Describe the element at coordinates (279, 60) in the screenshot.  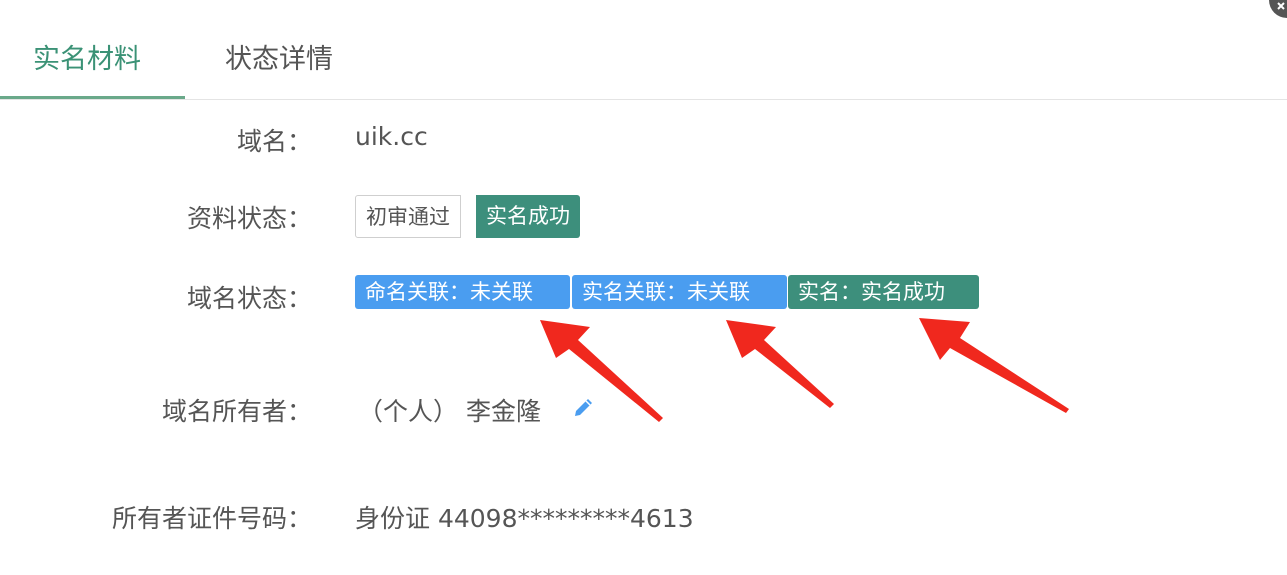
I see `tab-status-details: 状态详情` at that location.